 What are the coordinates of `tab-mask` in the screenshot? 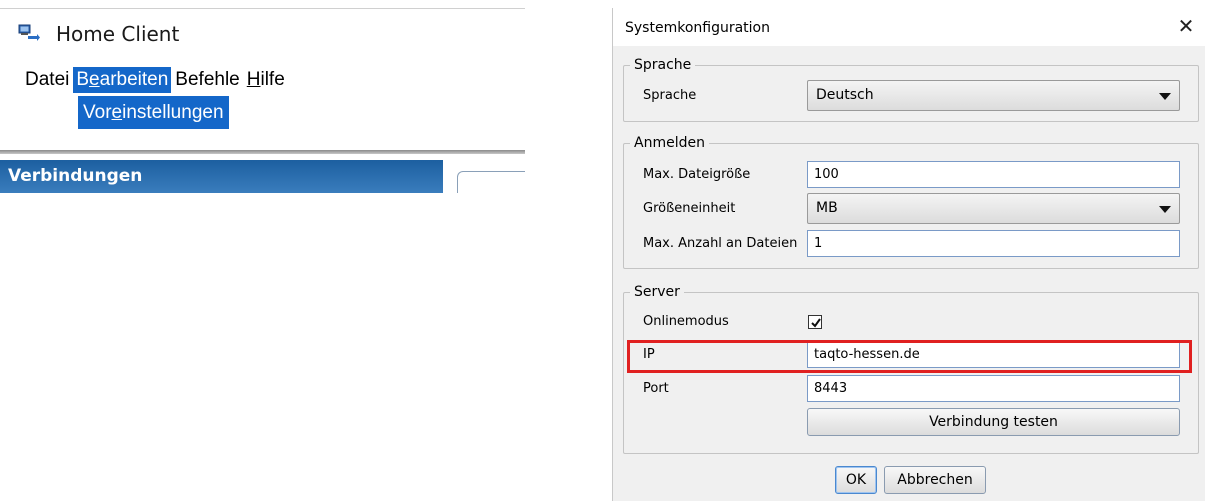 It's located at (492, 200).